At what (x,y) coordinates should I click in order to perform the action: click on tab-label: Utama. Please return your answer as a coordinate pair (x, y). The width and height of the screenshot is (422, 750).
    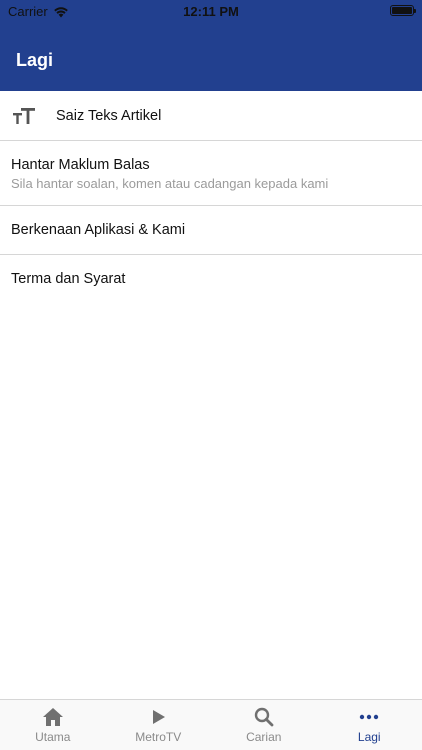
    Looking at the image, I should click on (53, 737).